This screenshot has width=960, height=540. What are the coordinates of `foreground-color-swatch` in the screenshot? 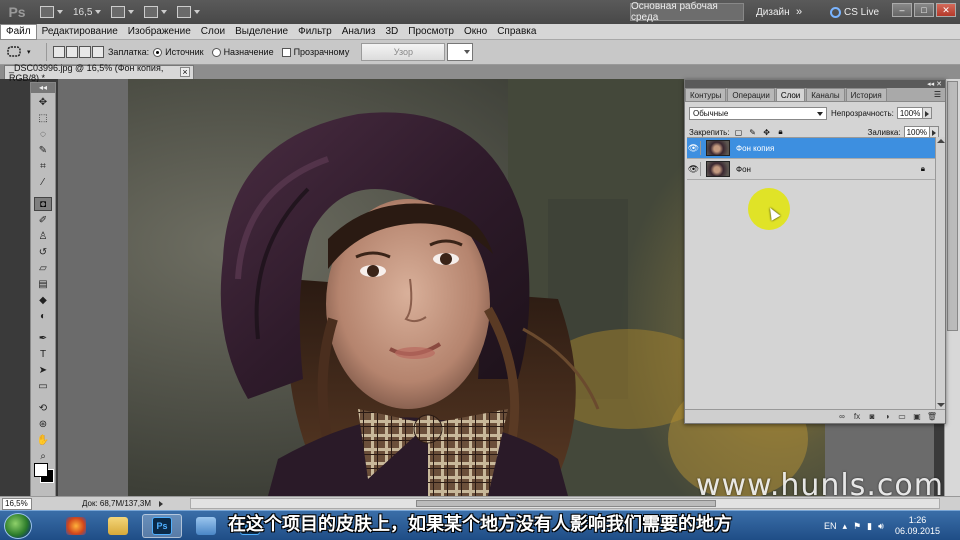 It's located at (41, 470).